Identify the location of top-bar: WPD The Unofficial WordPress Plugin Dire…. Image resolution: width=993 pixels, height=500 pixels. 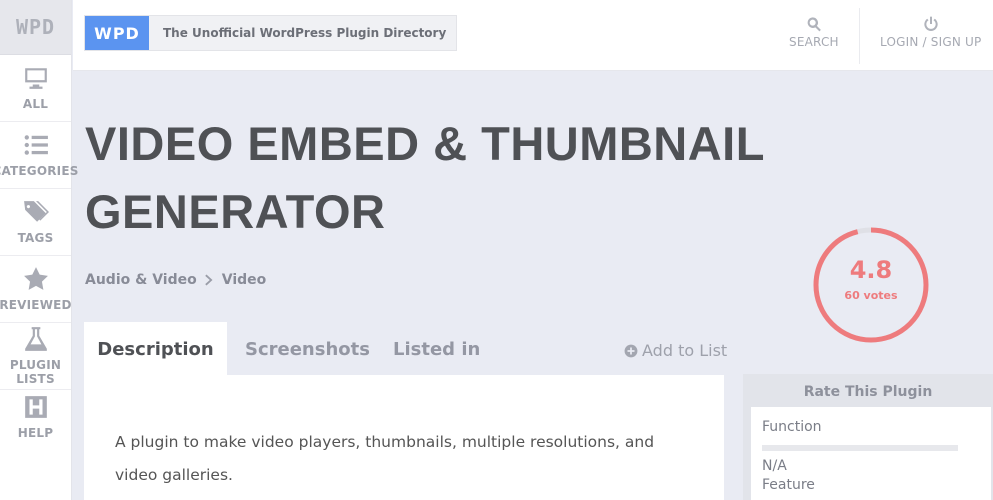
(533, 35).